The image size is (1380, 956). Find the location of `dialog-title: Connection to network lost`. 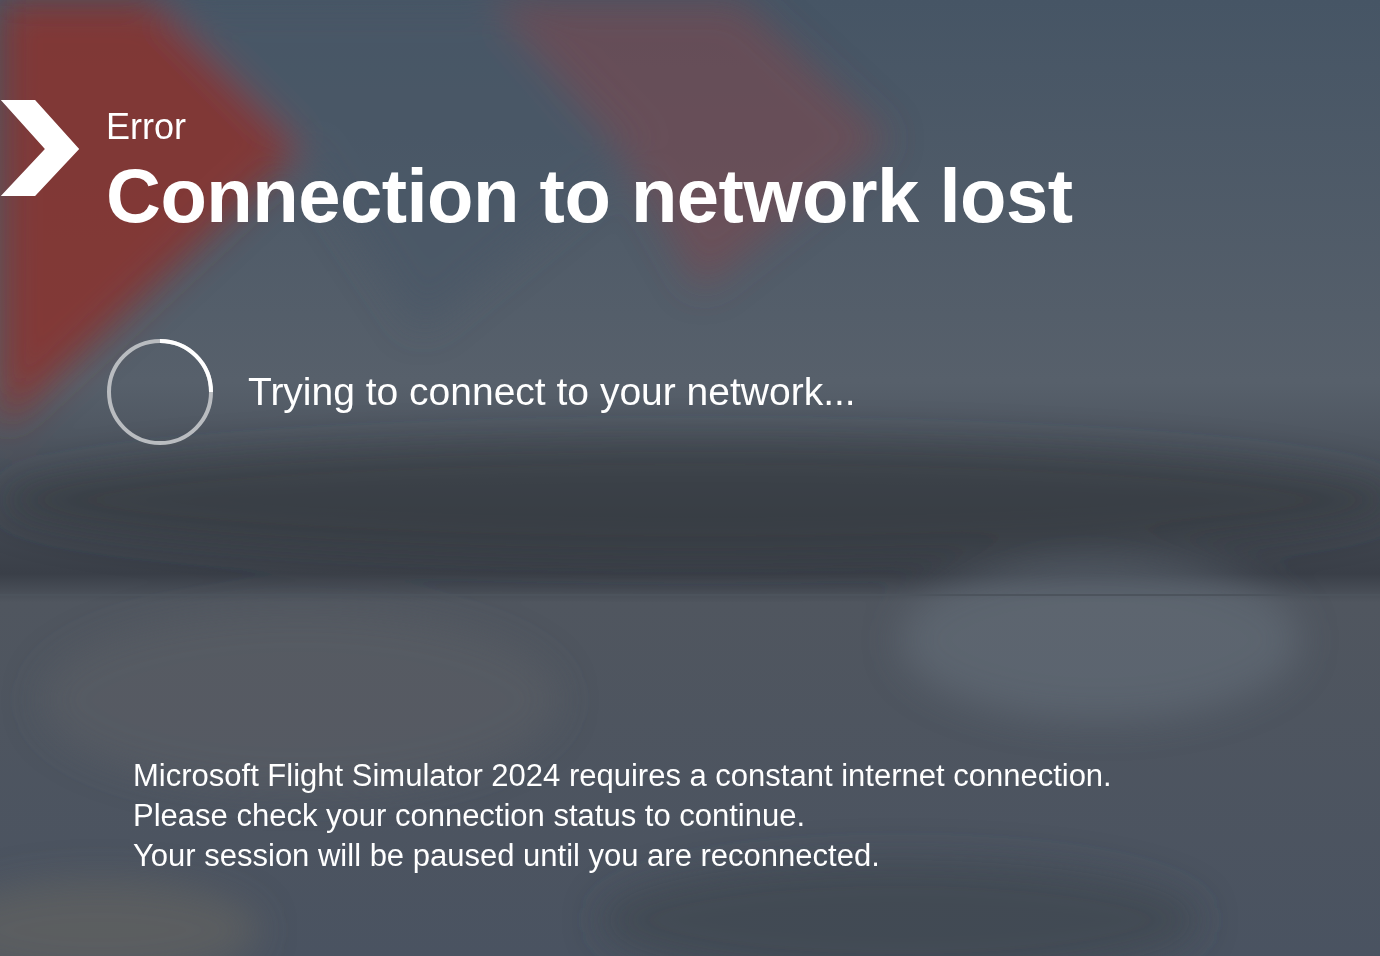

dialog-title: Connection to network lost is located at coordinates (590, 196).